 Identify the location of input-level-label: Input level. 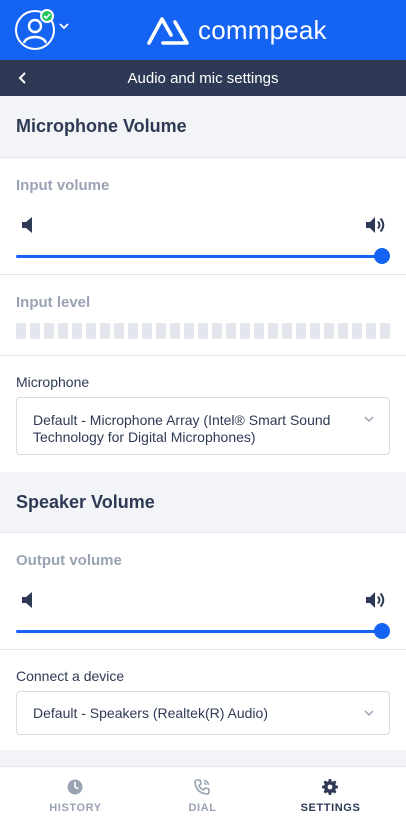
(53, 302).